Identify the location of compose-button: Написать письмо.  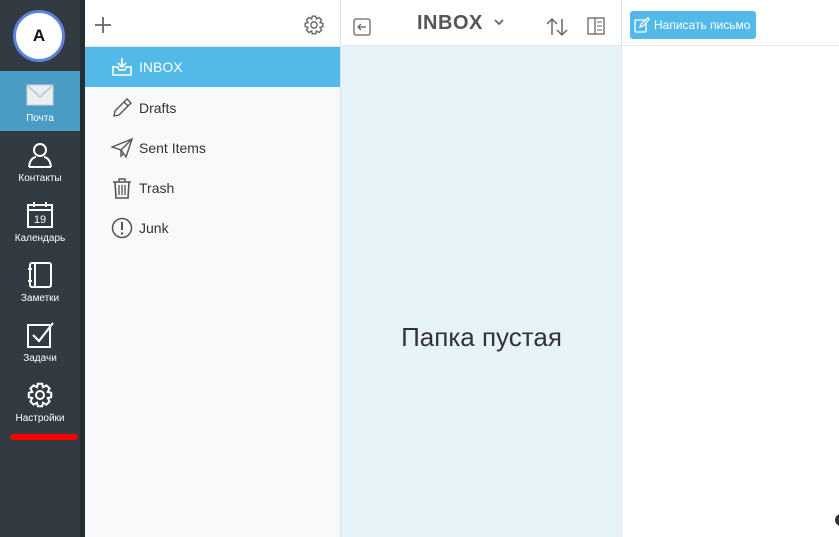
(693, 25).